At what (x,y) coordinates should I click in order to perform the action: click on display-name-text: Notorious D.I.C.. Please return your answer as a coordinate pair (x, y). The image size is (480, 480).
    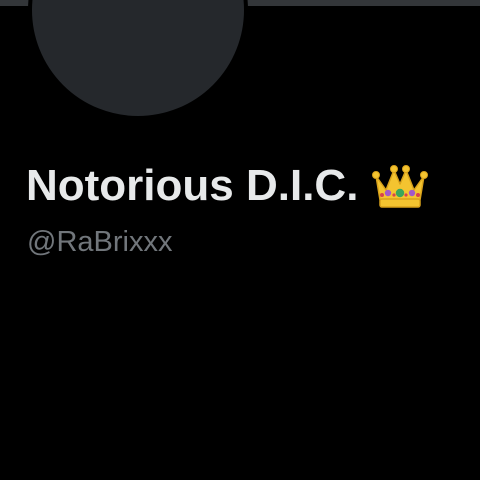
    Looking at the image, I should click on (192, 185).